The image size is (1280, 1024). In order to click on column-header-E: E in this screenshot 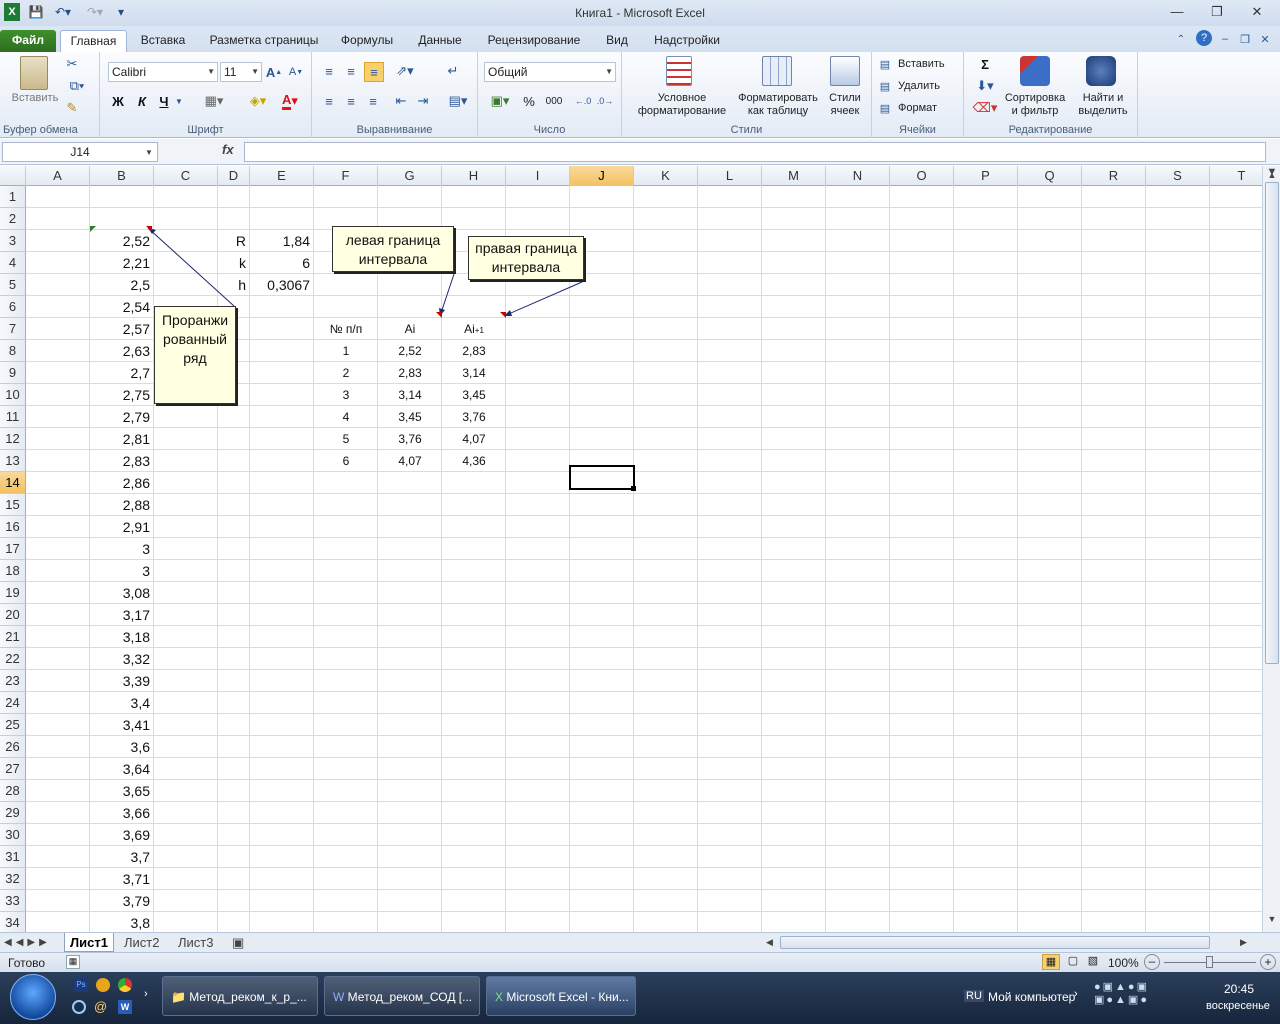, I will do `click(282, 176)`.